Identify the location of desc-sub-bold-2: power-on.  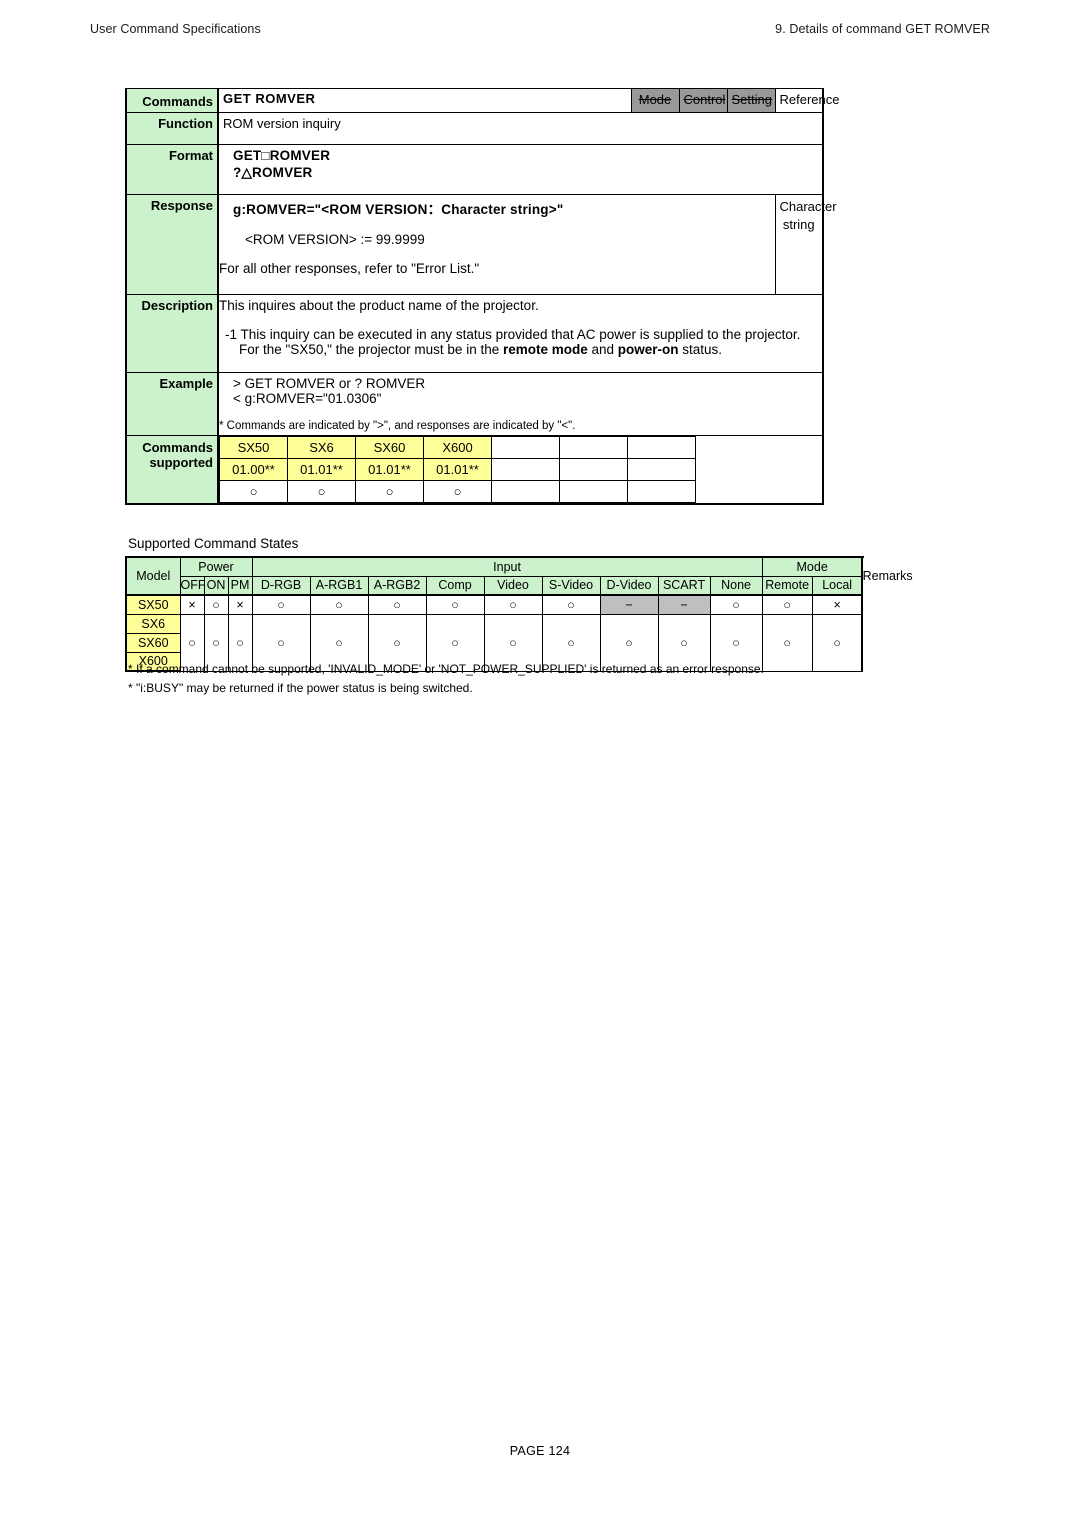
(648, 349).